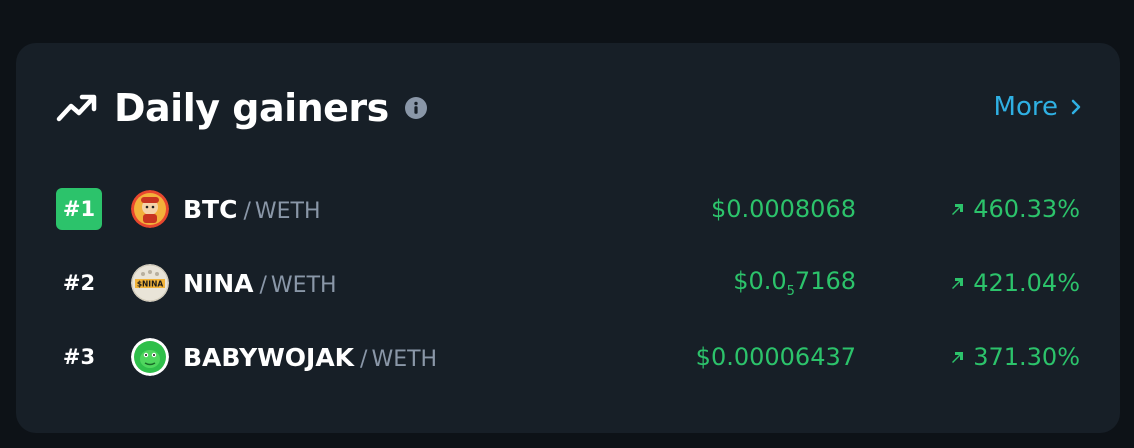  Describe the element at coordinates (218, 283) in the screenshot. I see `base-token: NINA` at that location.